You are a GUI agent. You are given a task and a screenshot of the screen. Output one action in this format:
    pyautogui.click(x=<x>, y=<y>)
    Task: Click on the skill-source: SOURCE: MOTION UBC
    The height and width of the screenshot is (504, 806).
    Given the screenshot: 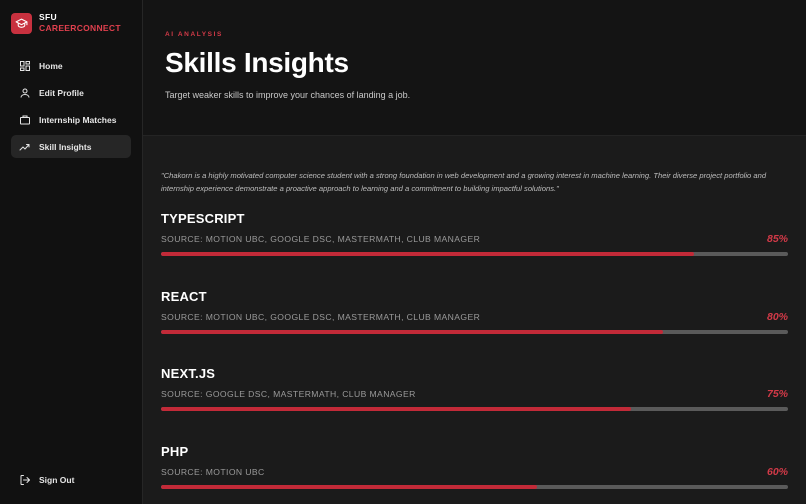 What is the action you would take?
    pyautogui.click(x=213, y=471)
    